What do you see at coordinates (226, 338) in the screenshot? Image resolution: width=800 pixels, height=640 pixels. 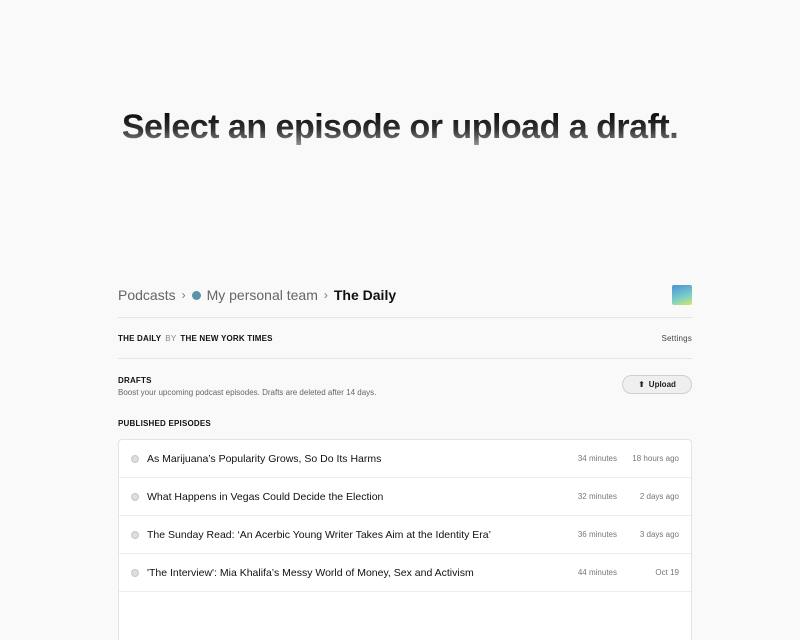 I see `show-publisher: THE NEW YORK TIMES` at bounding box center [226, 338].